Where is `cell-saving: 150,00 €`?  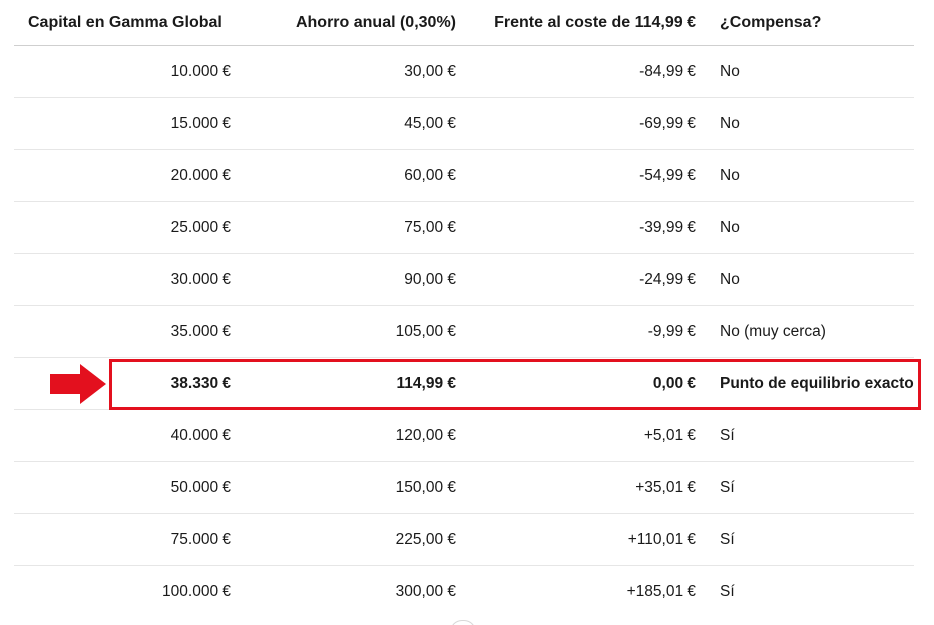
cell-saving: 150,00 € is located at coordinates (343, 487).